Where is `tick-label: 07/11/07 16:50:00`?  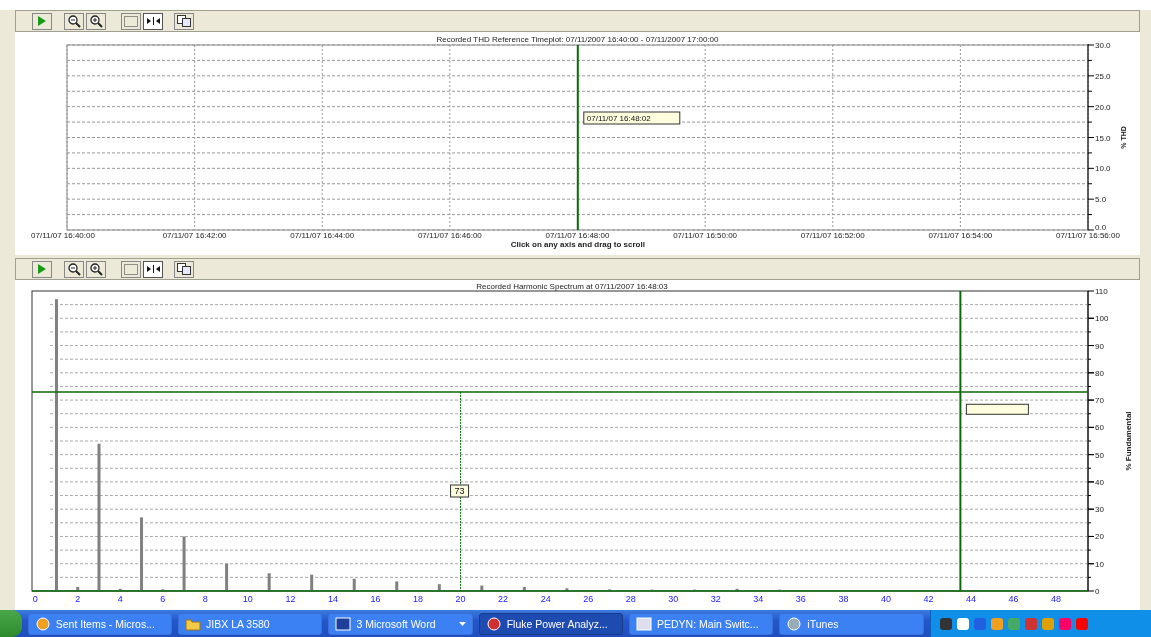
tick-label: 07/11/07 16:50:00 is located at coordinates (705, 235).